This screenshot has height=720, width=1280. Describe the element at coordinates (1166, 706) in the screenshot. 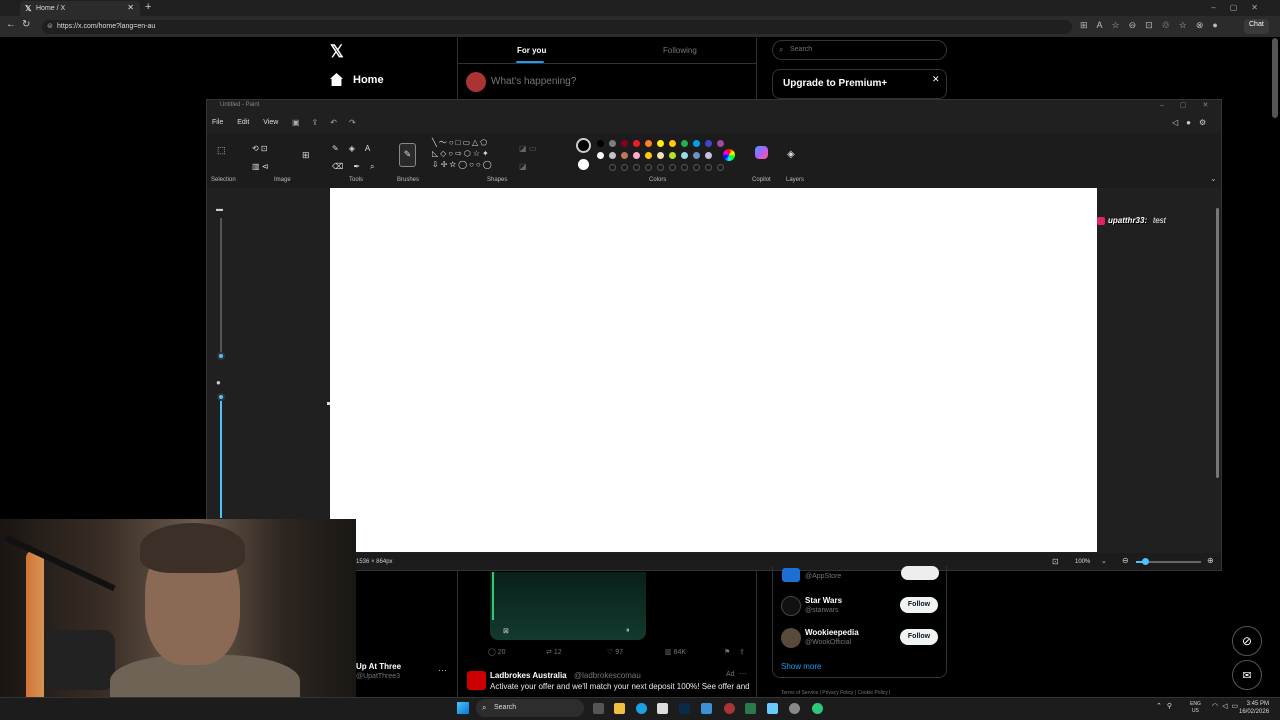

I see `system-tray-icons: ⌃⚲` at that location.